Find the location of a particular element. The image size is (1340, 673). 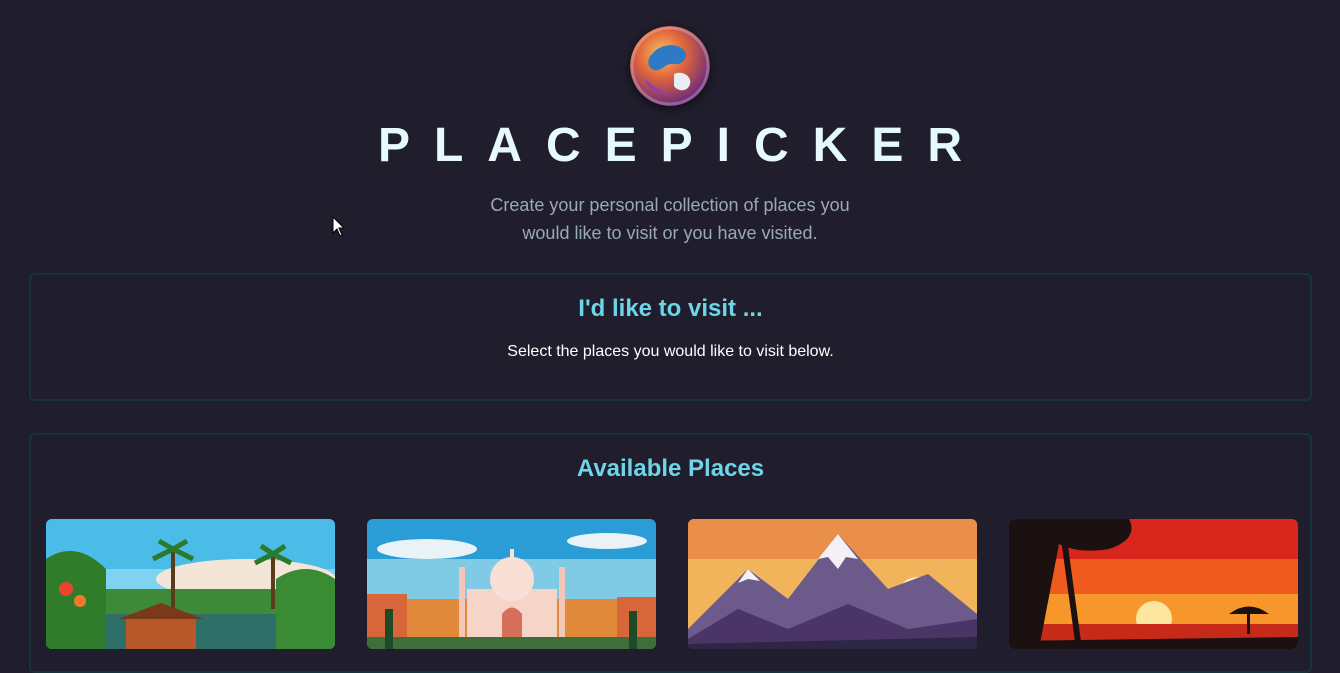

taj-mahal-image is located at coordinates (511, 584).